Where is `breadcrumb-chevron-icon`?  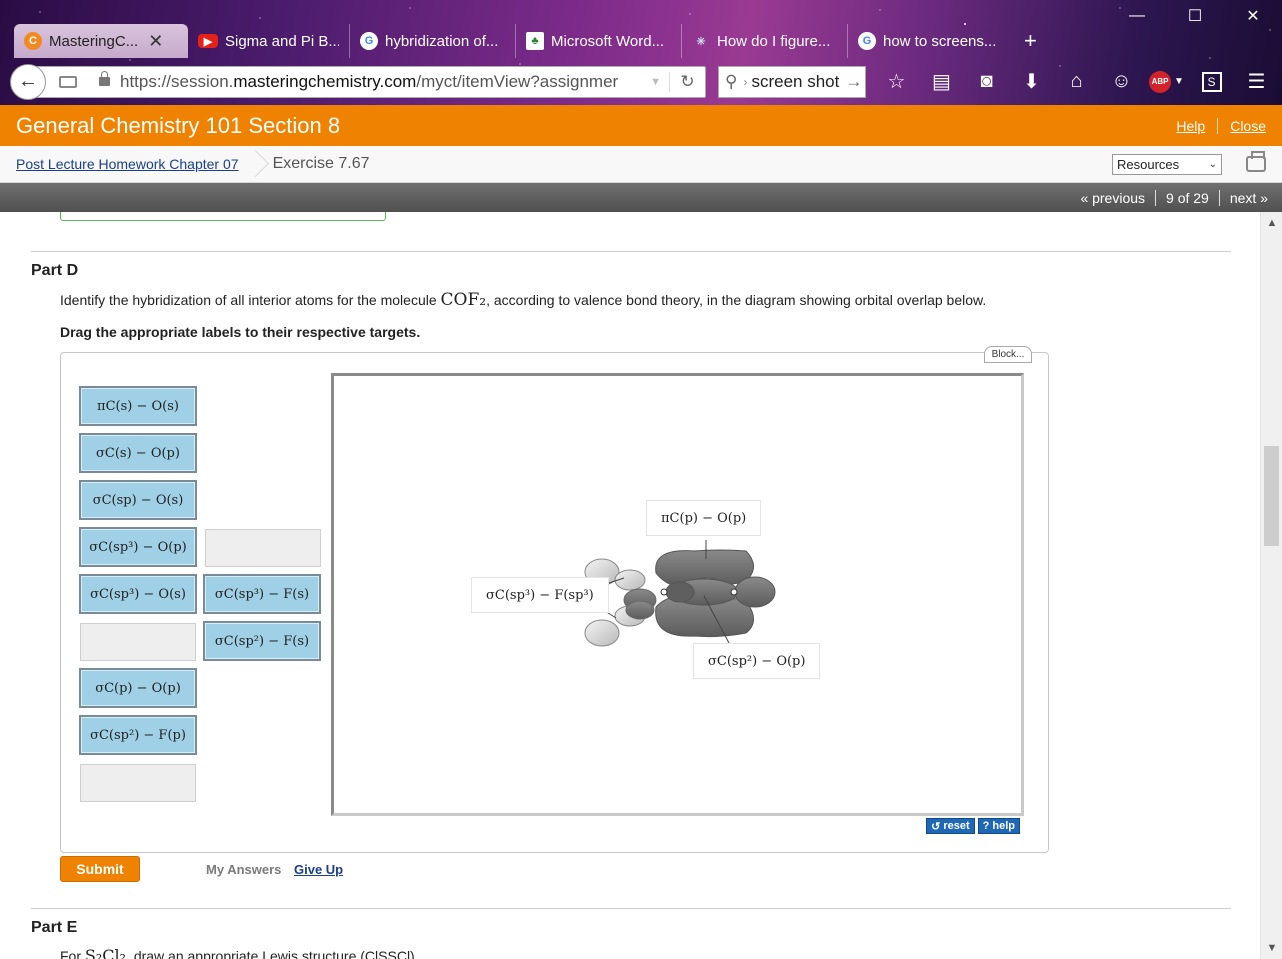 breadcrumb-chevron-icon is located at coordinates (256, 164).